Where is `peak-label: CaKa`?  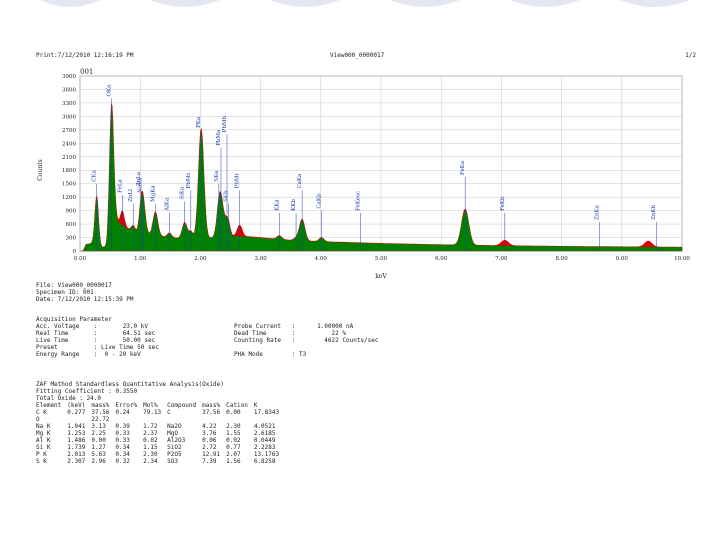 peak-label: CaKa is located at coordinates (300, 181).